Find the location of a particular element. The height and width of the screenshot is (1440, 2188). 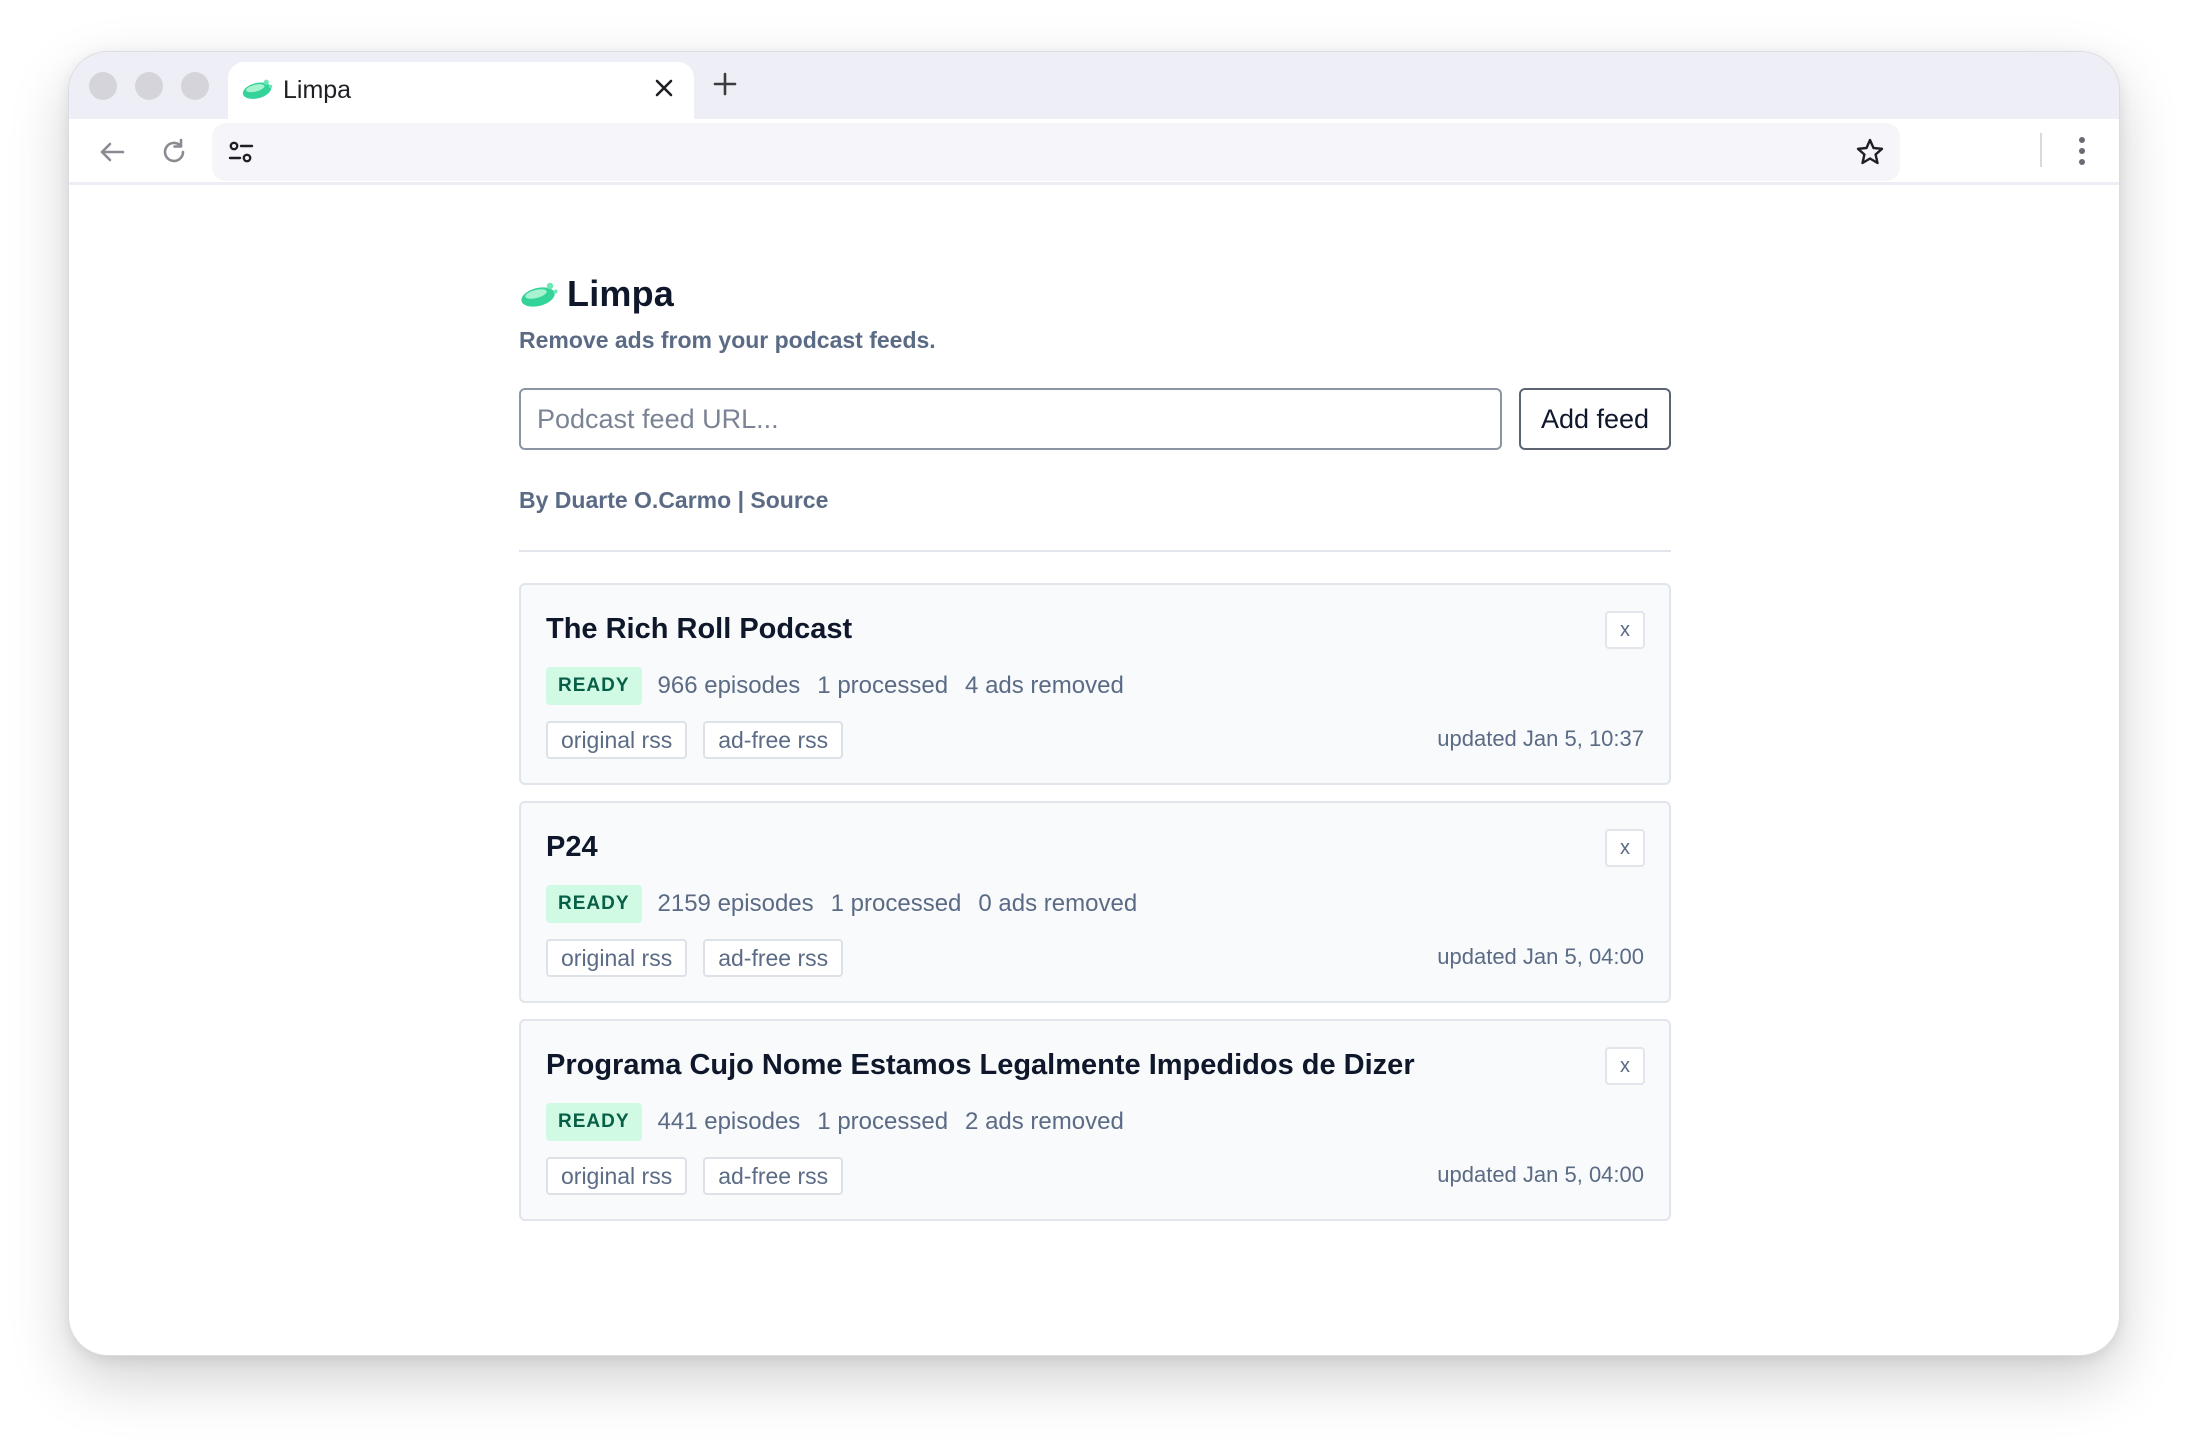

soap-logo-icon is located at coordinates (539, 294).